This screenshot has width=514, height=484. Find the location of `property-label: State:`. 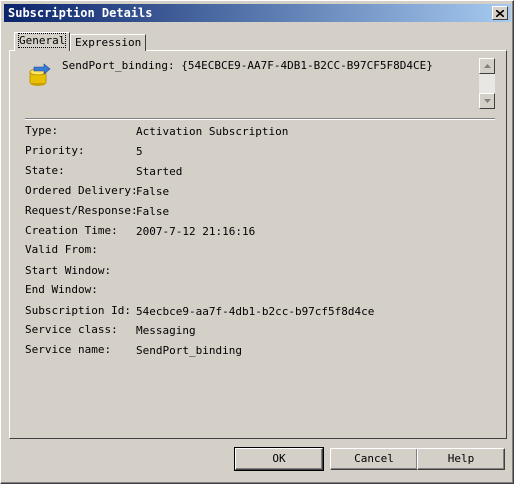

property-label: State: is located at coordinates (45, 170).